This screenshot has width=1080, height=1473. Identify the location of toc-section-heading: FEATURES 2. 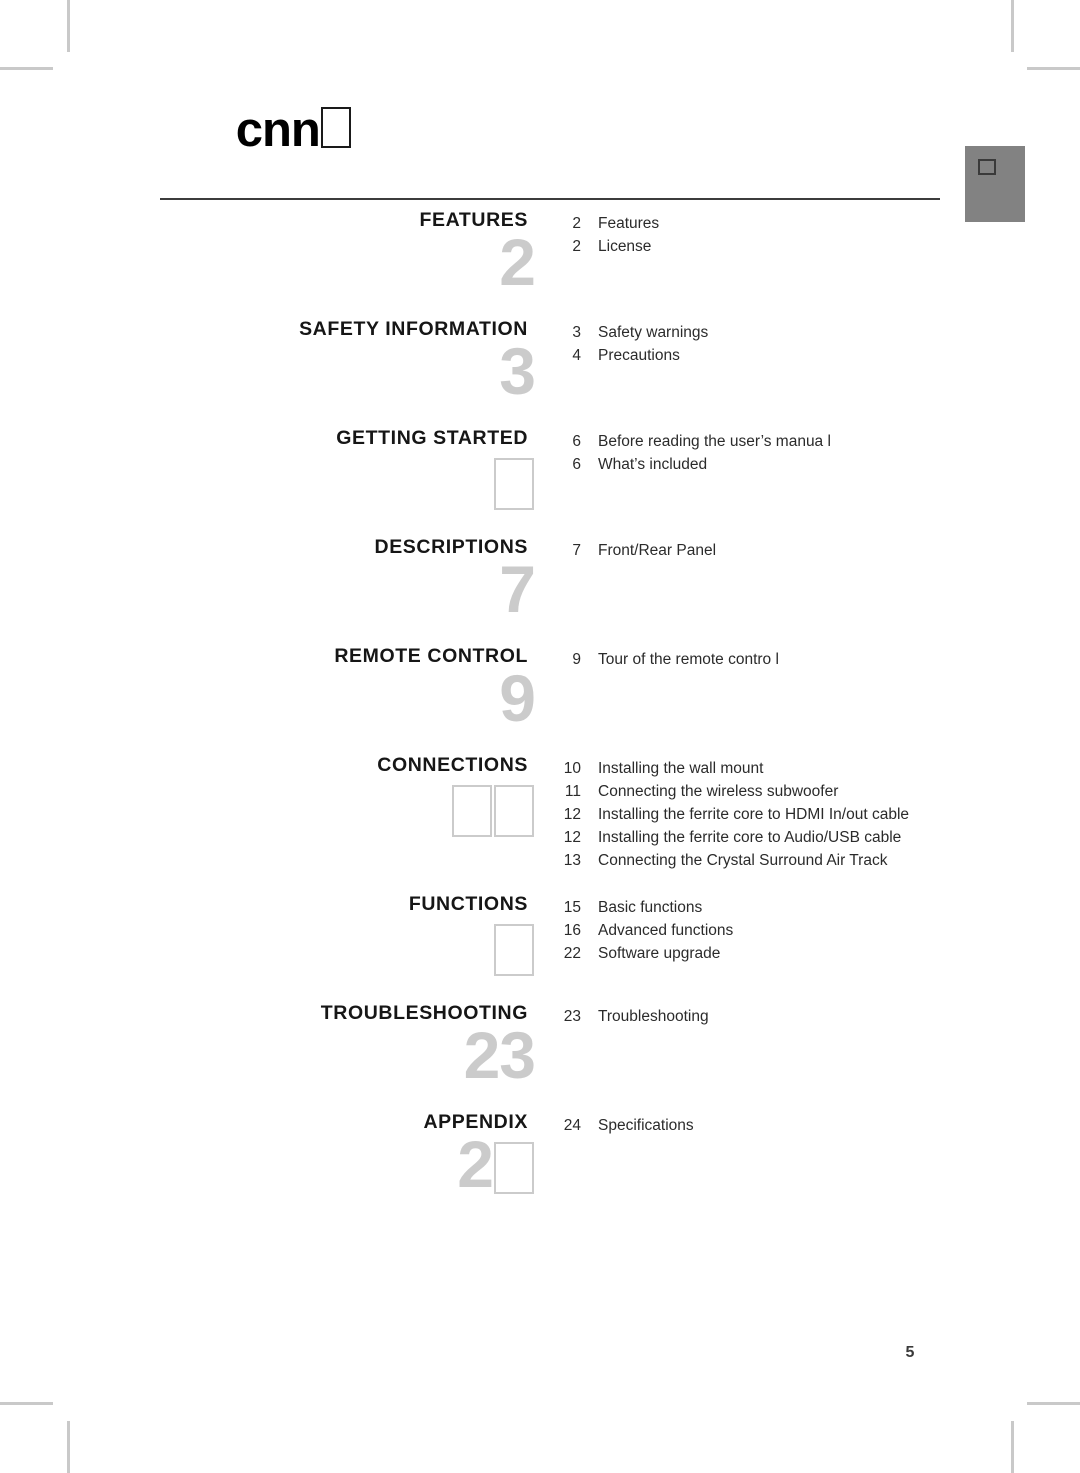
(268, 252).